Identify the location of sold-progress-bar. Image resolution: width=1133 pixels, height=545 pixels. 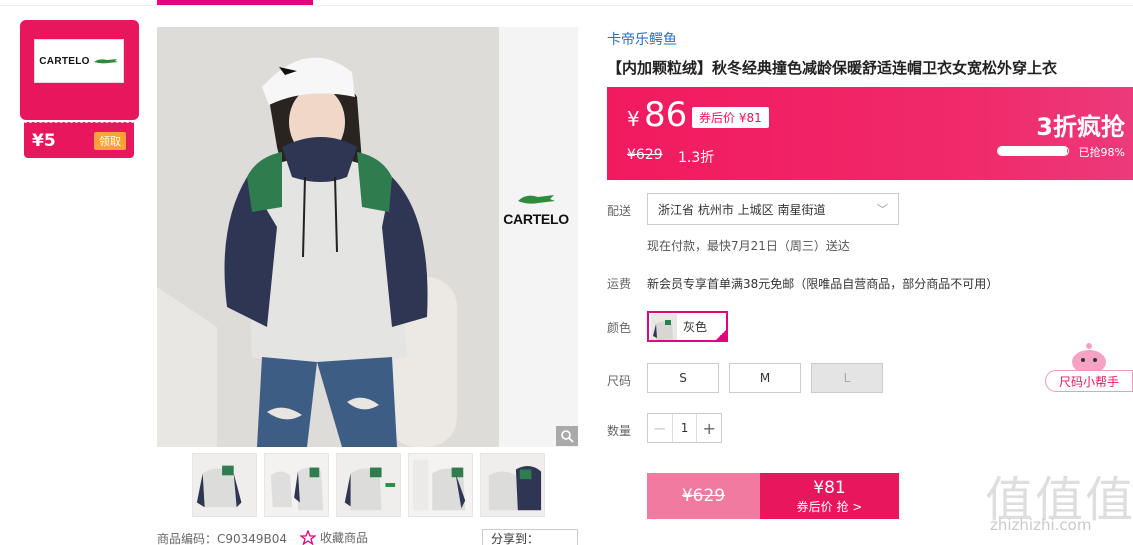
(1033, 151).